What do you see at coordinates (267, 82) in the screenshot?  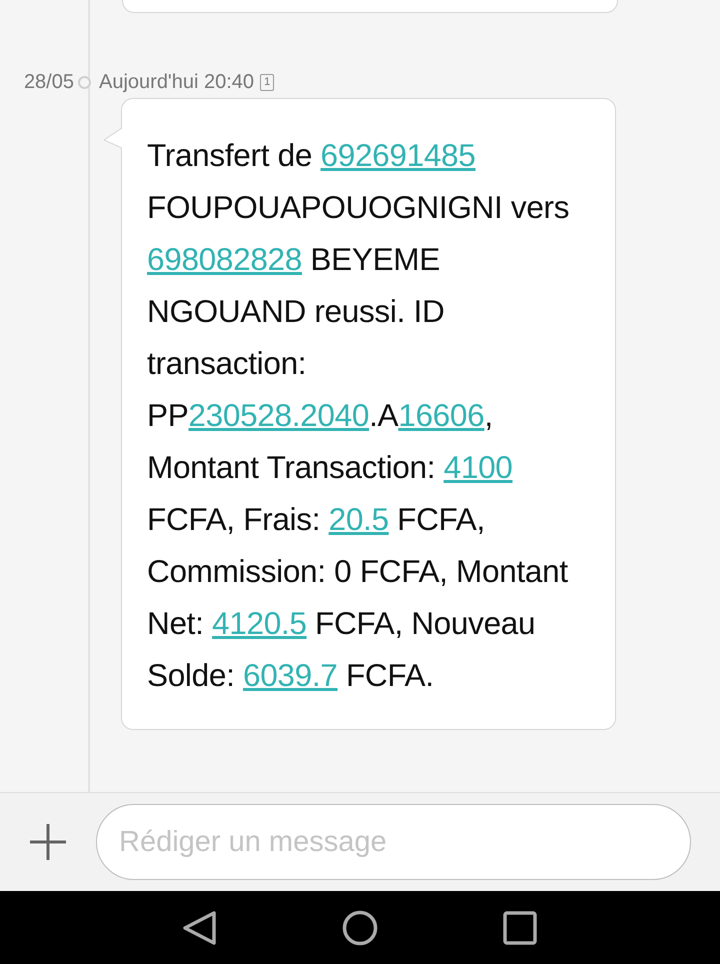 I see `sim-badge: 1` at bounding box center [267, 82].